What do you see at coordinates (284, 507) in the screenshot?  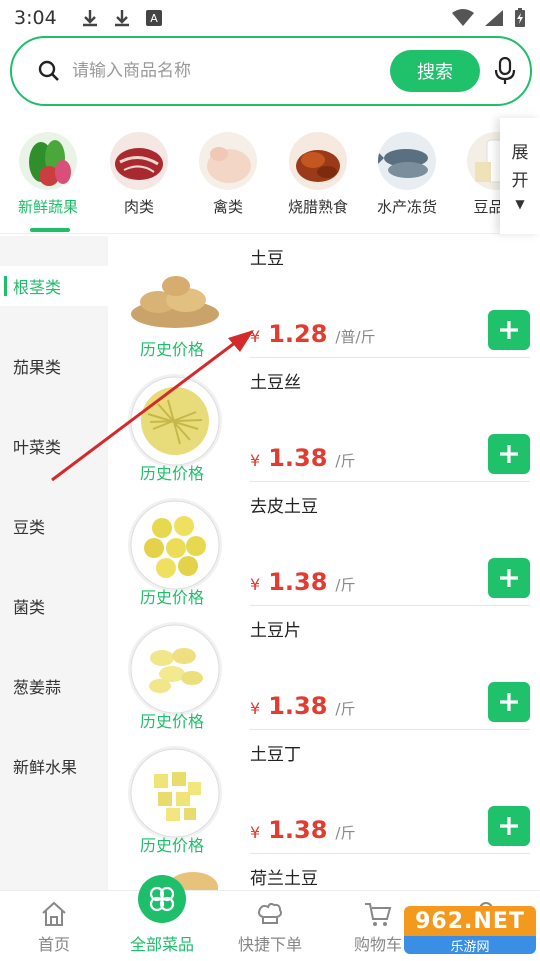 I see `product-name: 去皮土豆` at bounding box center [284, 507].